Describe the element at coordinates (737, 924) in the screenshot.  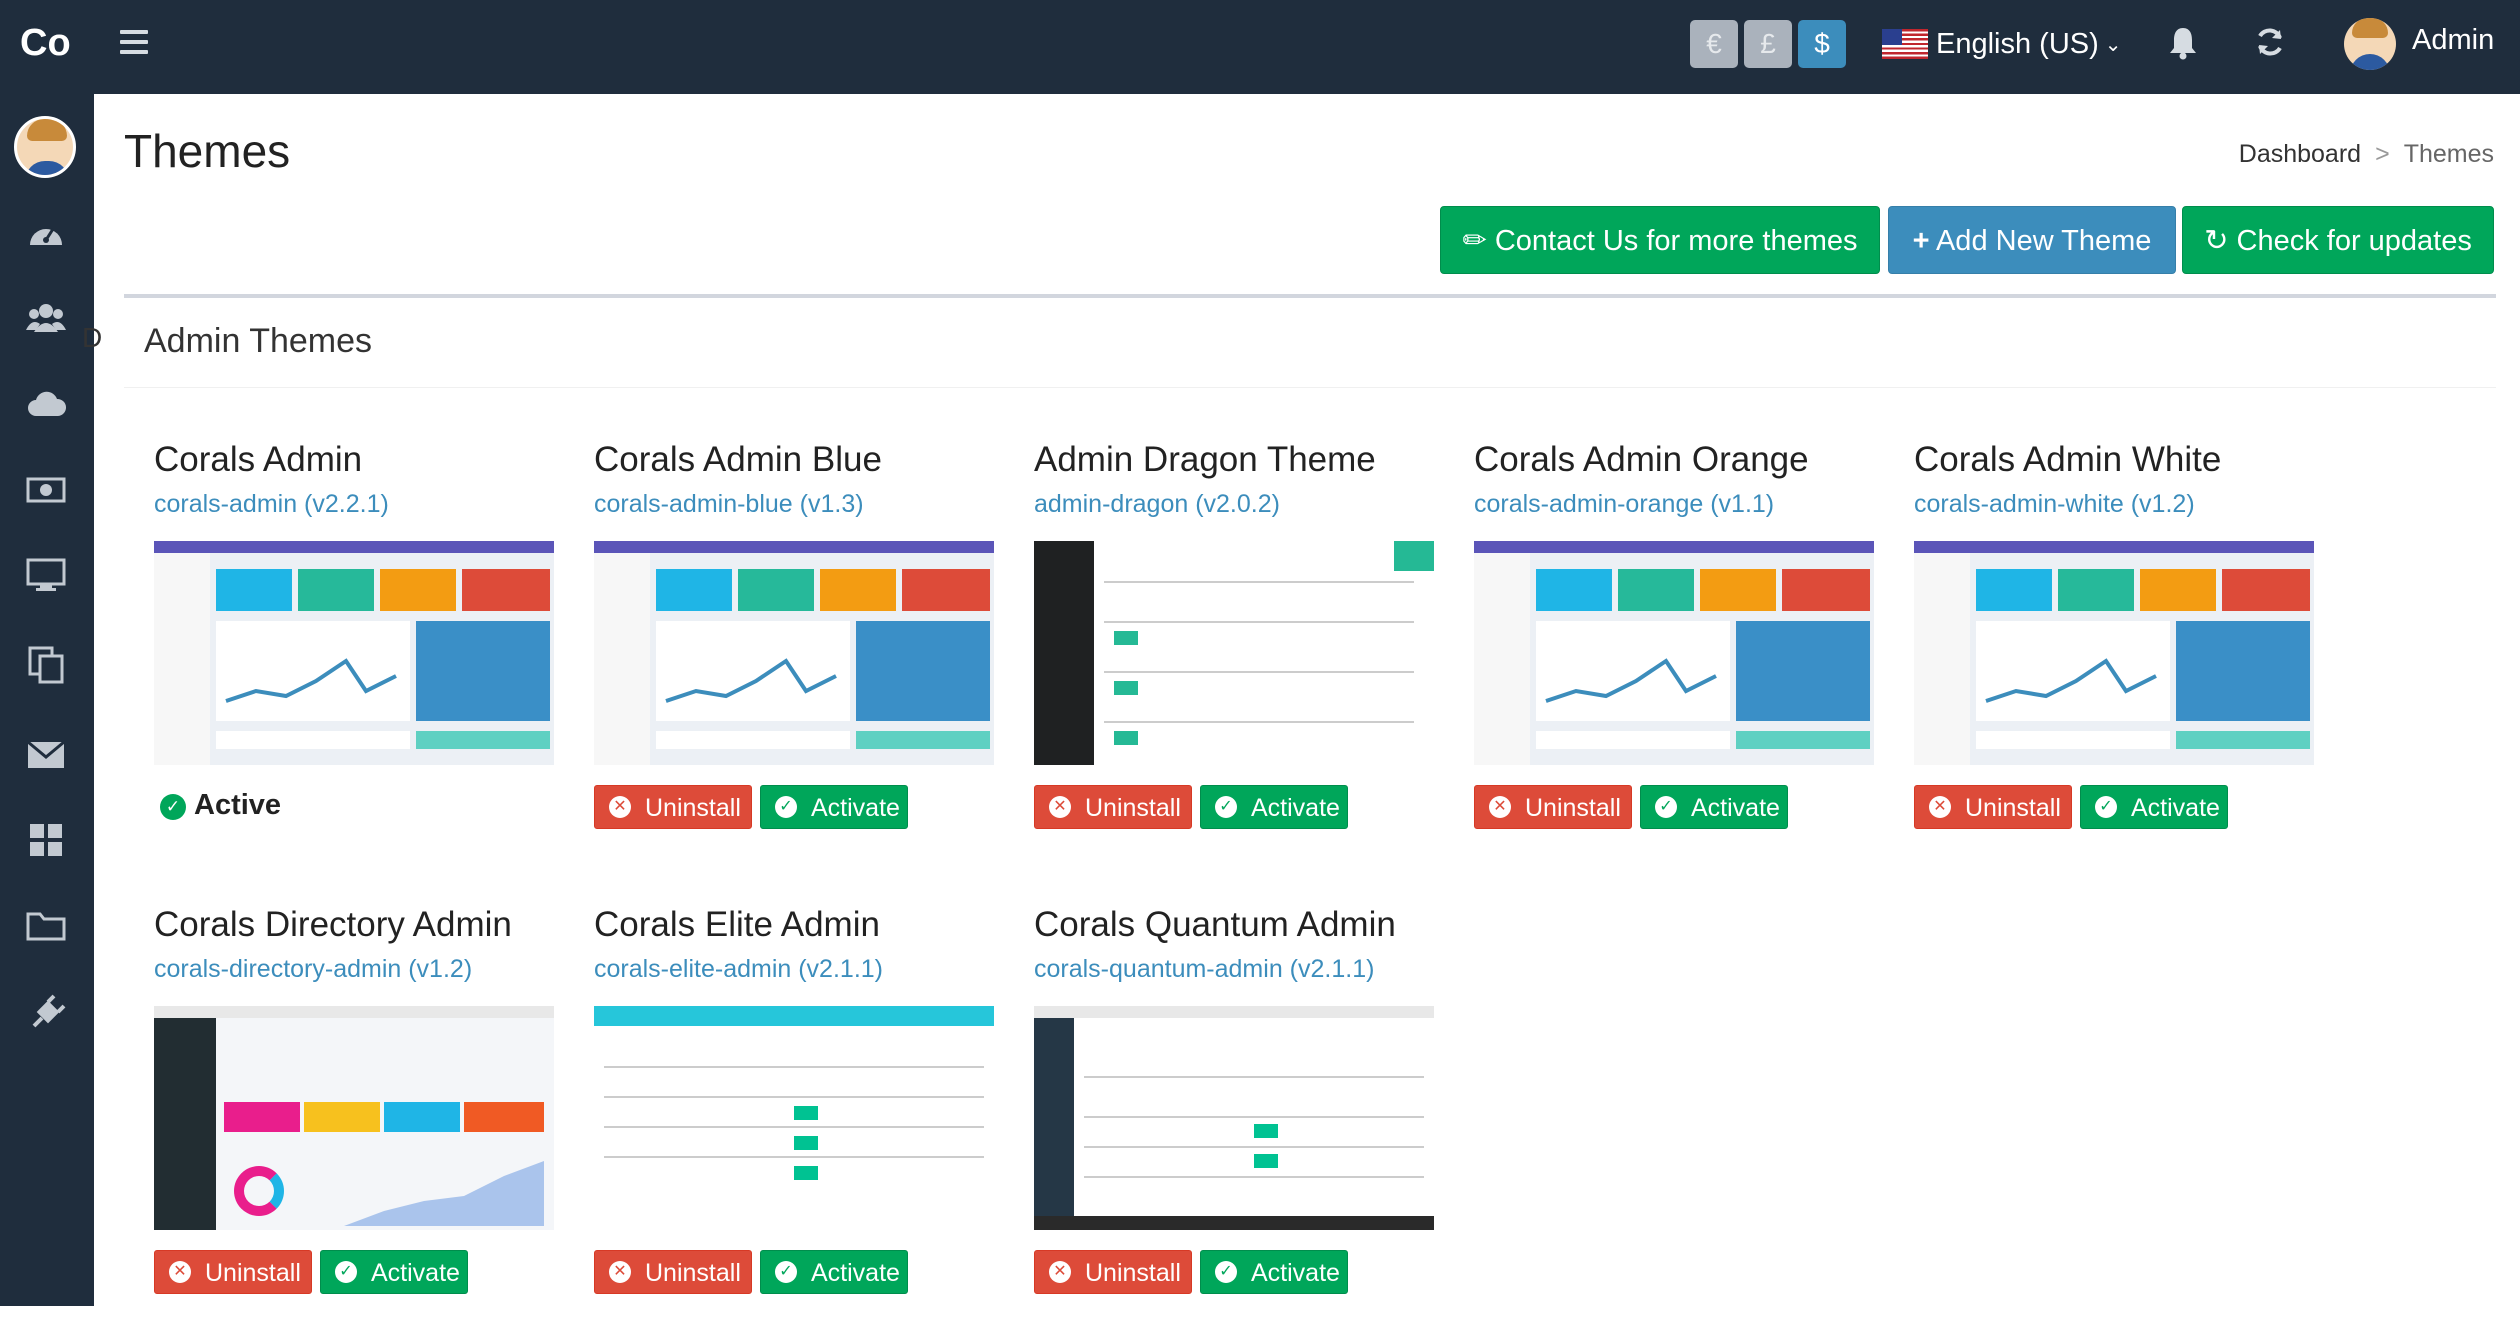
I see `theme-name: Corals Elite Admin` at that location.